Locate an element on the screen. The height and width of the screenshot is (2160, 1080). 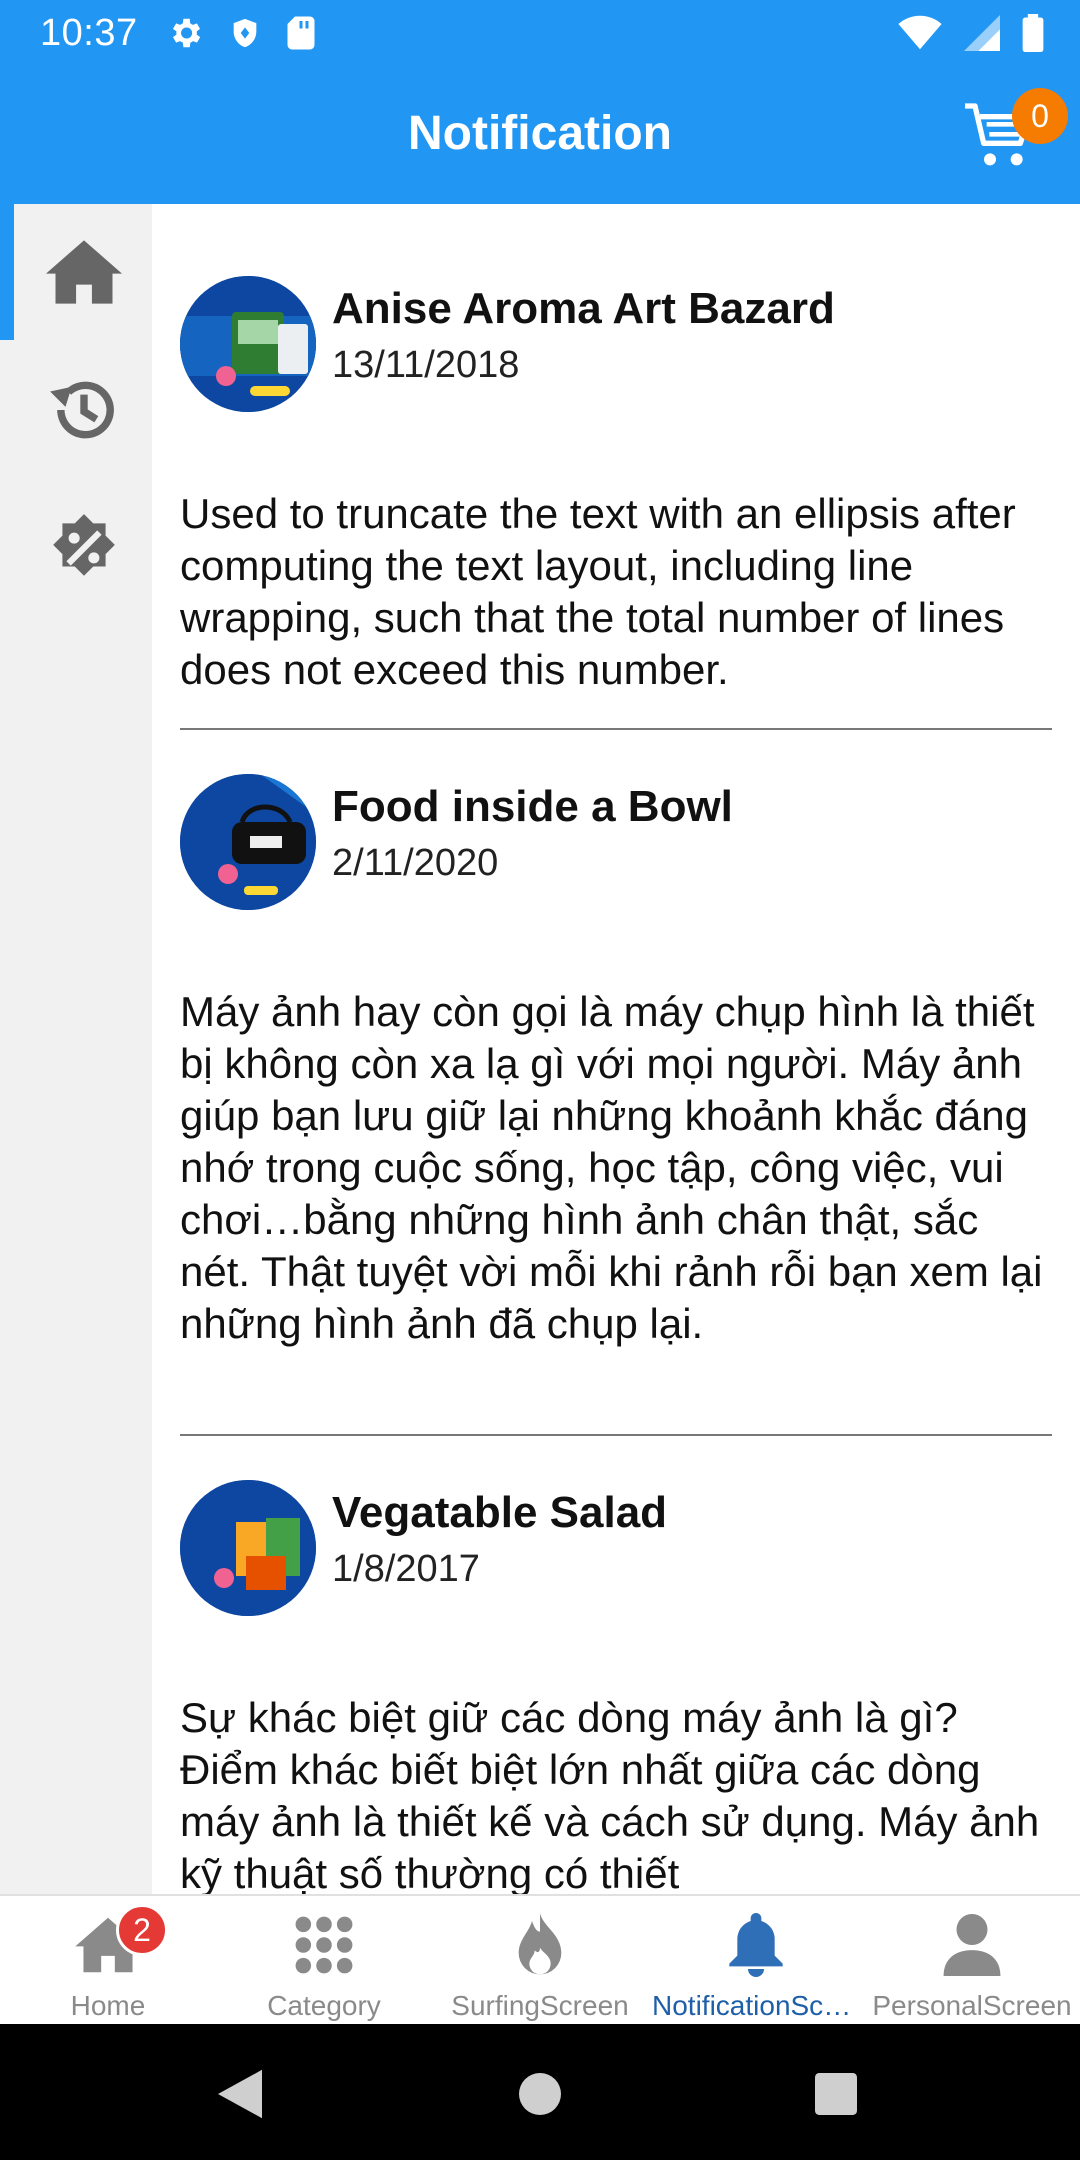
home-system-button is located at coordinates (540, 2094).